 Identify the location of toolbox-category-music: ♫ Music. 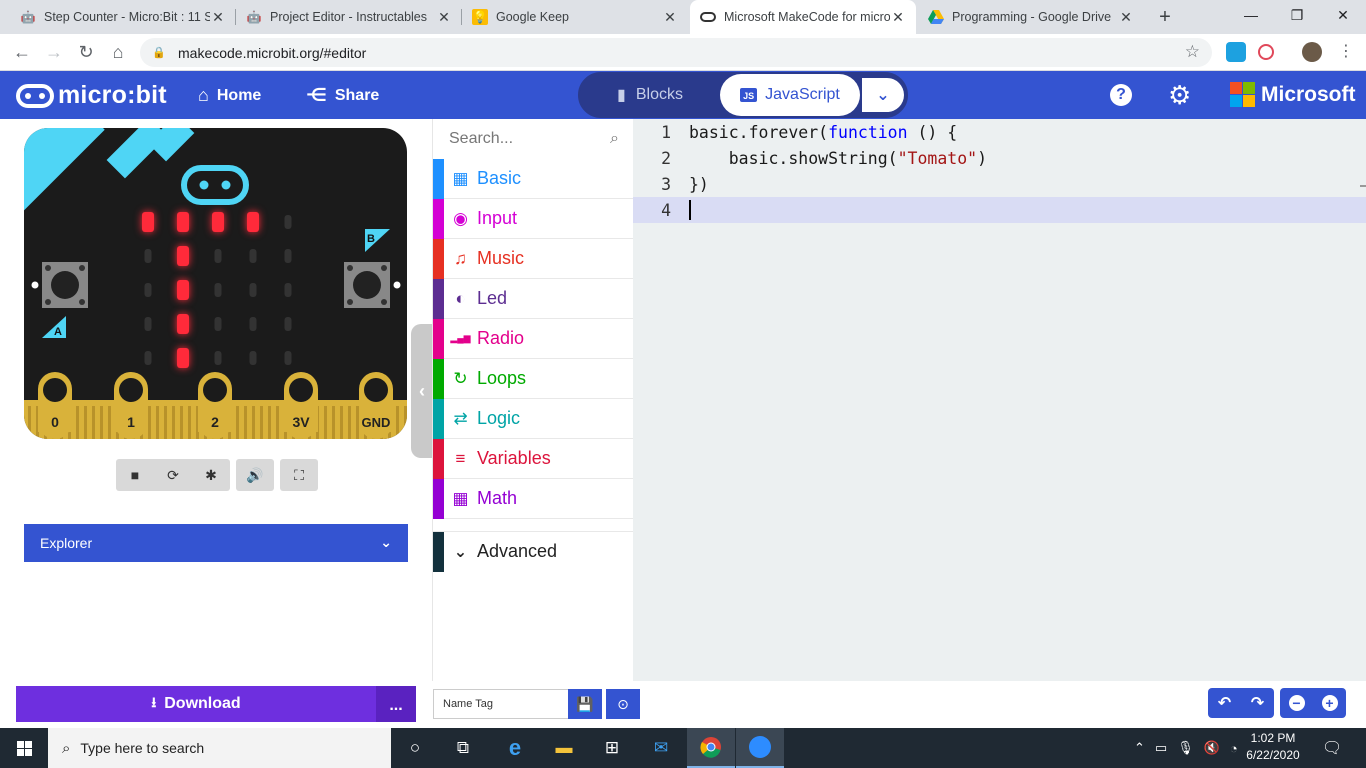
(533, 258).